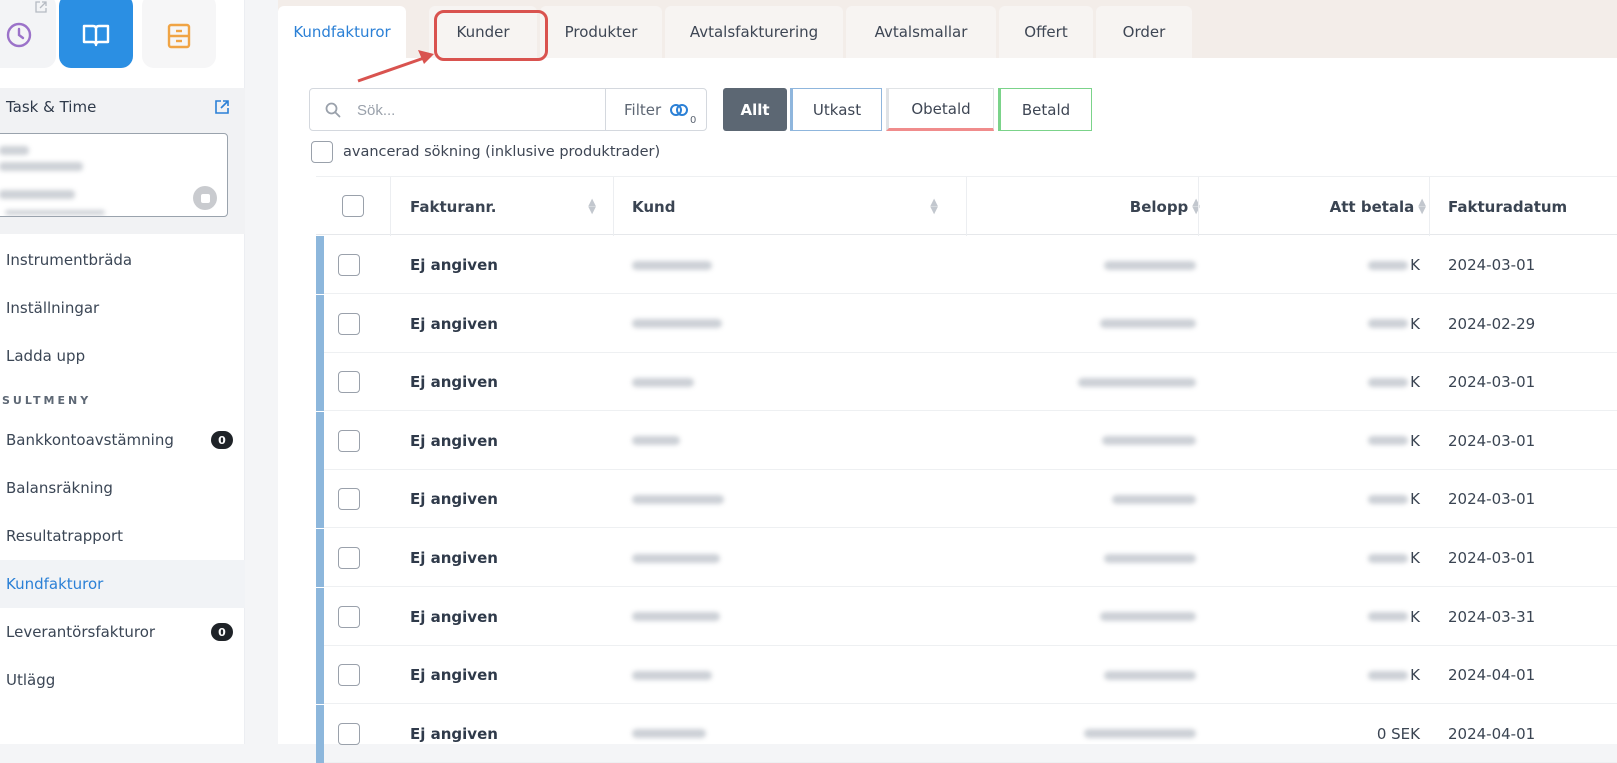 This screenshot has height=763, width=1617. Describe the element at coordinates (455, 110) in the screenshot. I see `search-input` at that location.